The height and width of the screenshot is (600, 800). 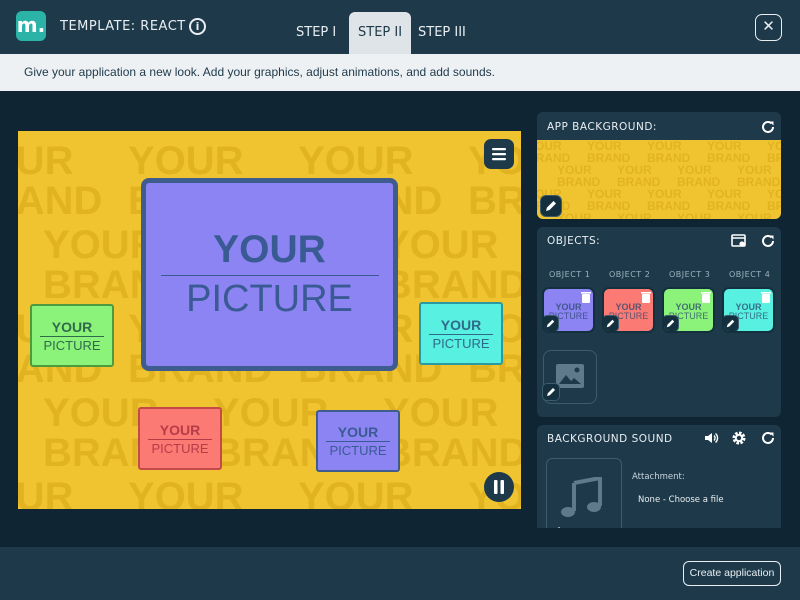 I want to click on object-2-thumbnail: YOUR PICTURE, so click(x=628, y=310).